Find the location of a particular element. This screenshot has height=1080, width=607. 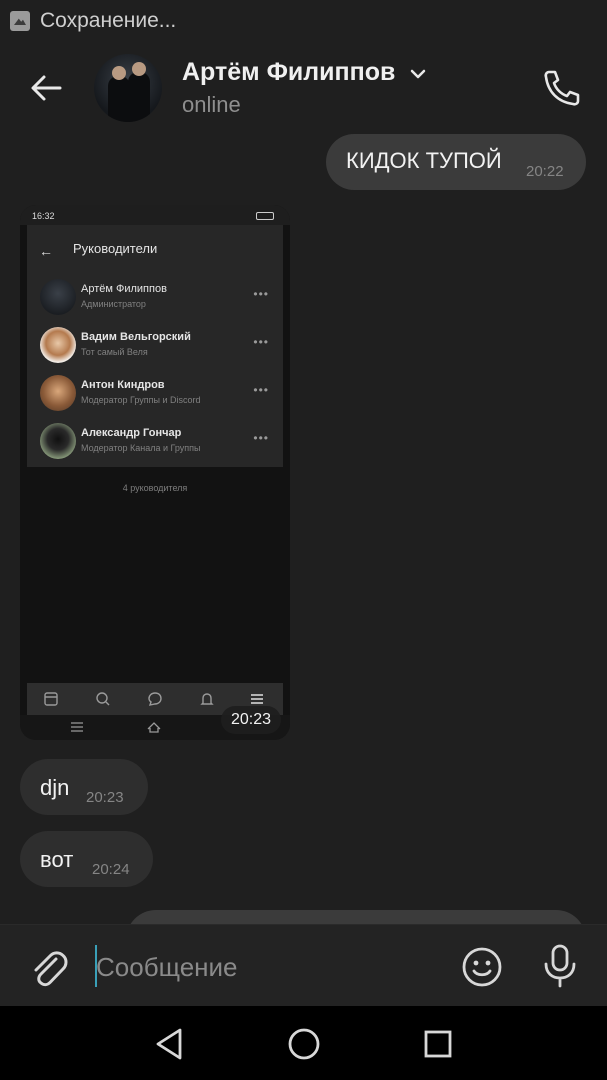

list-item: Вадим Вельгорский Тот самый Веля ••• is located at coordinates (155, 345).